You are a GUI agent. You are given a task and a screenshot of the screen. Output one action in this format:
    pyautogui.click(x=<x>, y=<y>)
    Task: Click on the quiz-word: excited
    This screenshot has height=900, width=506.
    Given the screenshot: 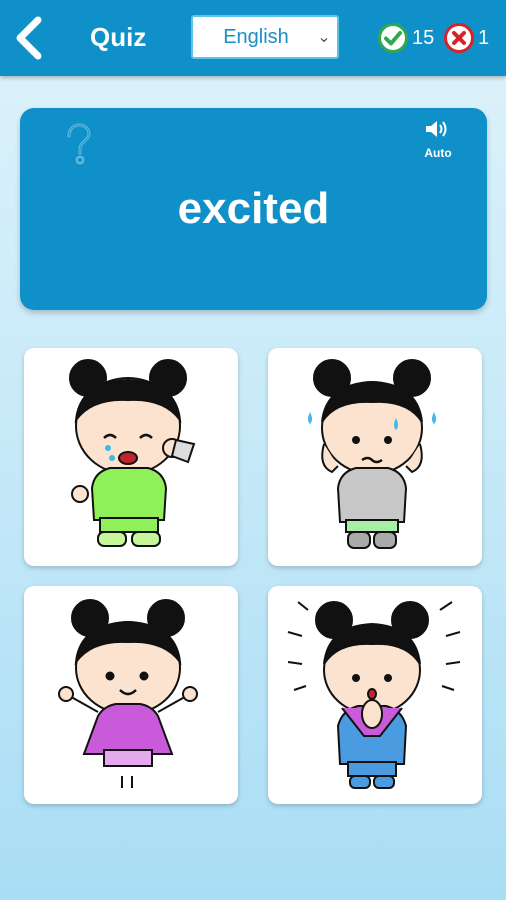 What is the action you would take?
    pyautogui.click(x=253, y=208)
    